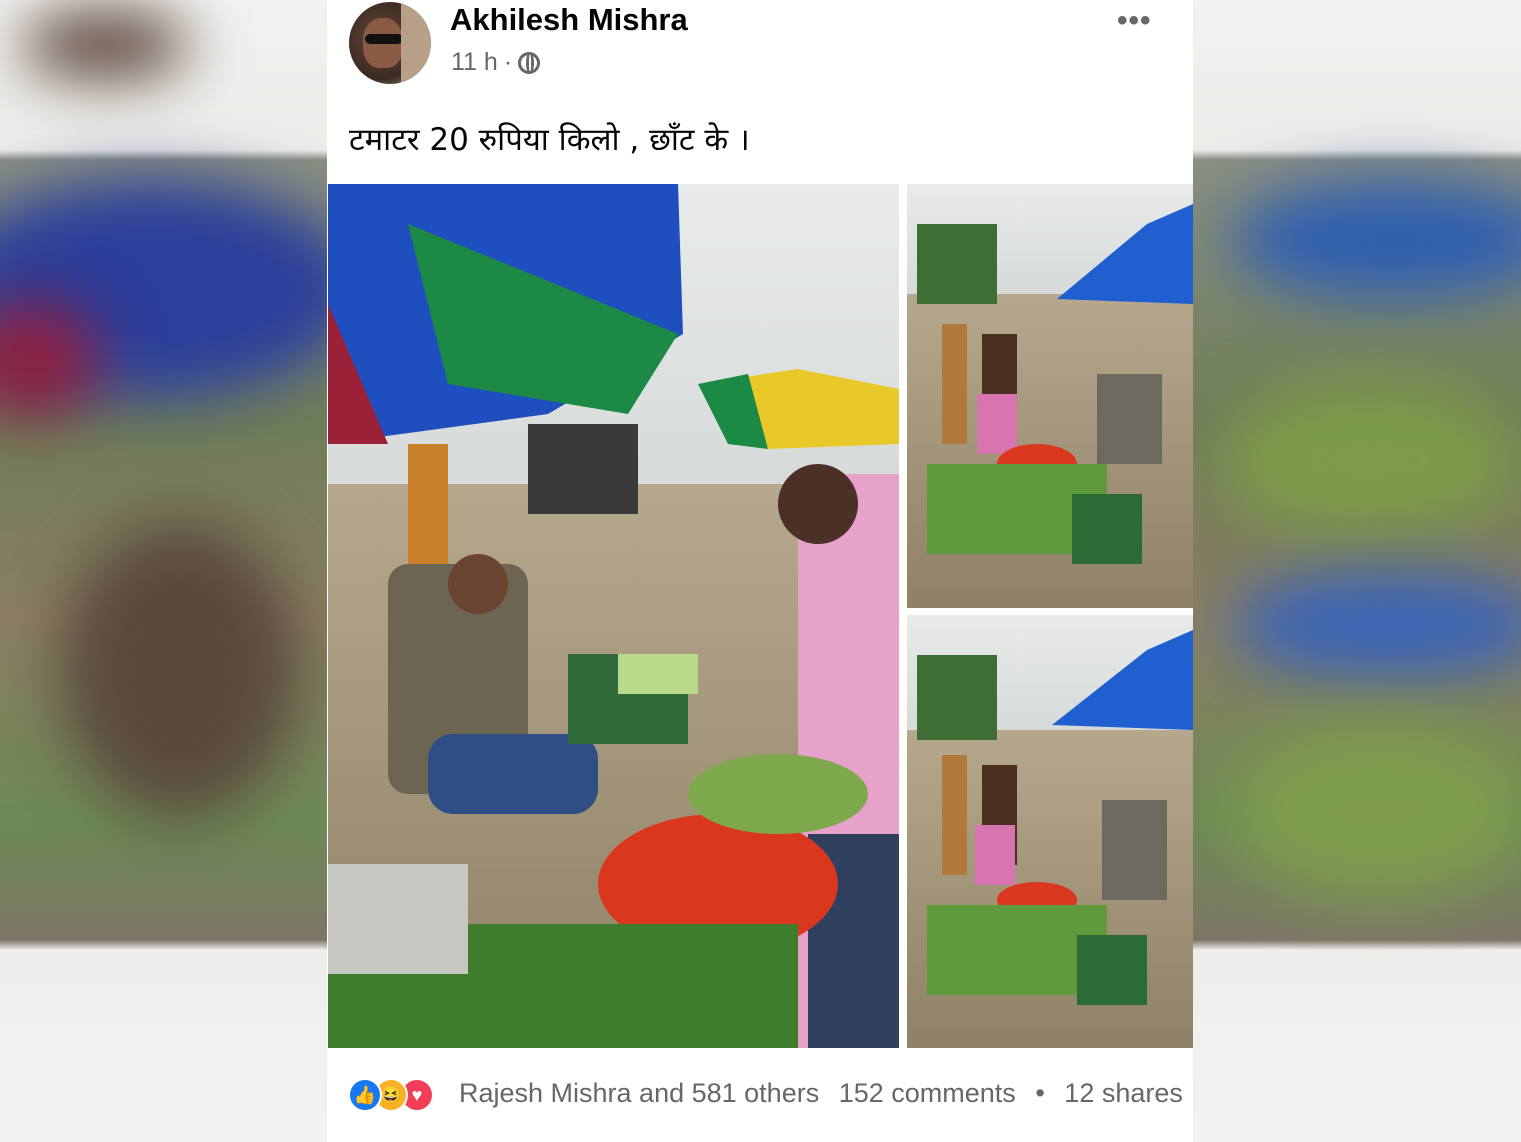  Describe the element at coordinates (1375, 240) in the screenshot. I see `blurred-umbrella-right` at that location.